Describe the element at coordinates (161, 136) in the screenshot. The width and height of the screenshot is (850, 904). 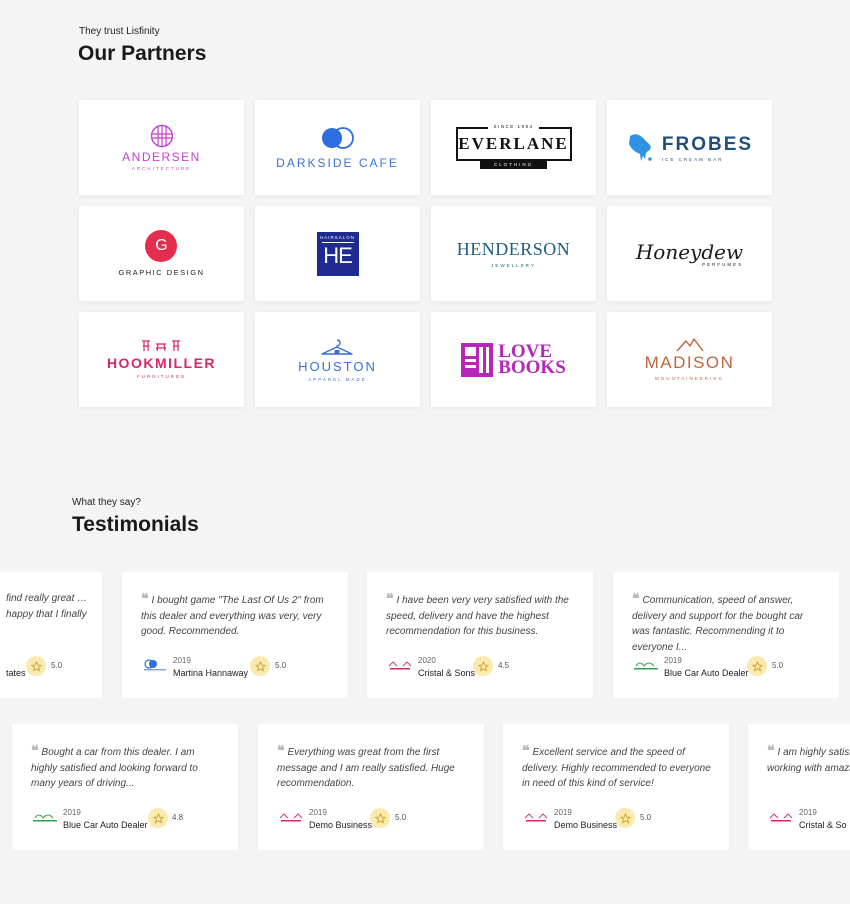
I see `andersen-emblem-icon` at that location.